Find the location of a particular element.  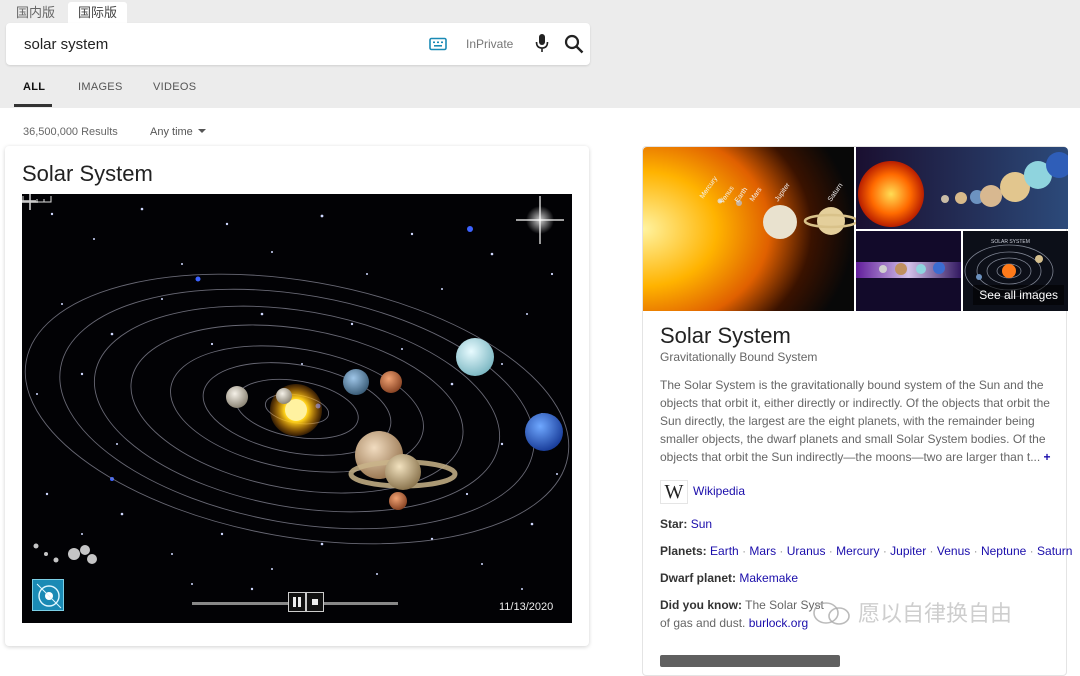

keyboard-icon is located at coordinates (438, 44).